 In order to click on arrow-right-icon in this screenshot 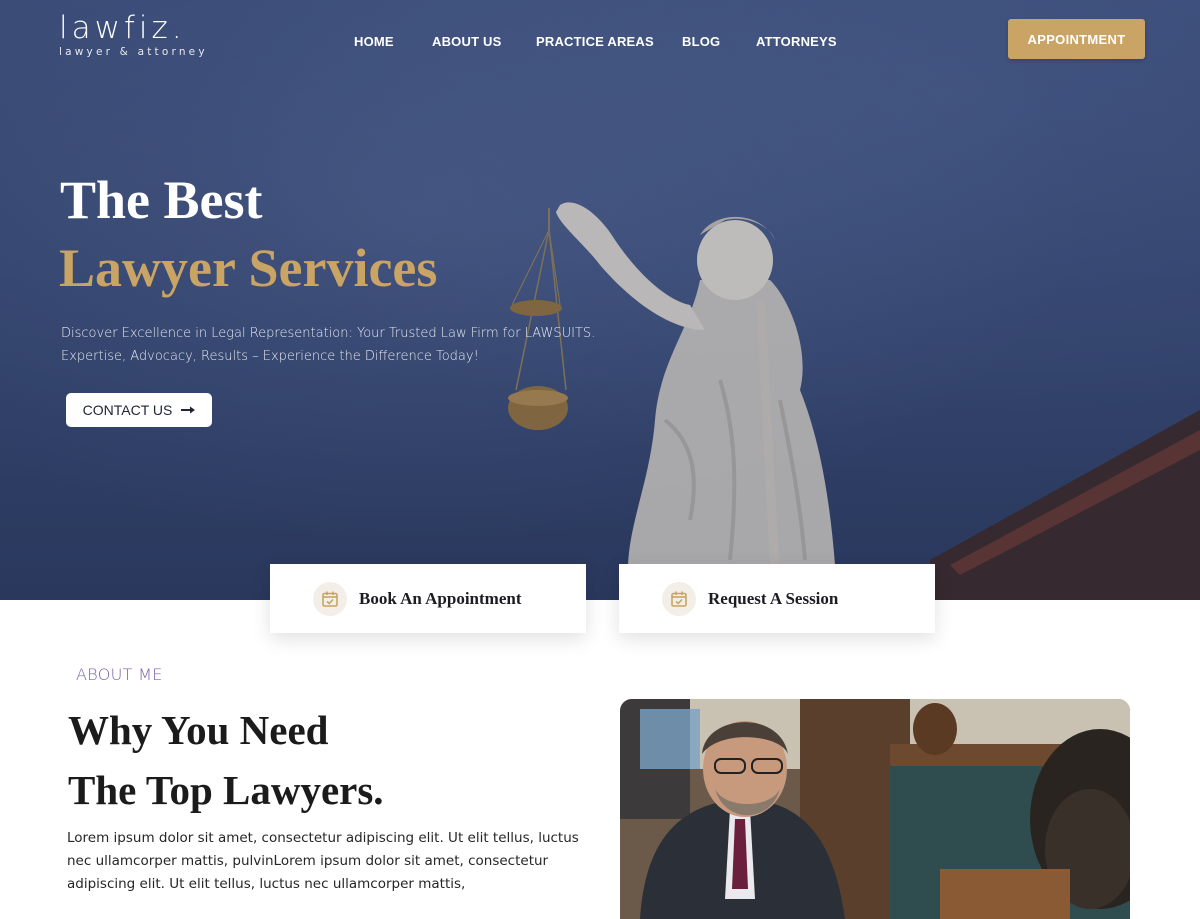, I will do `click(188, 410)`.